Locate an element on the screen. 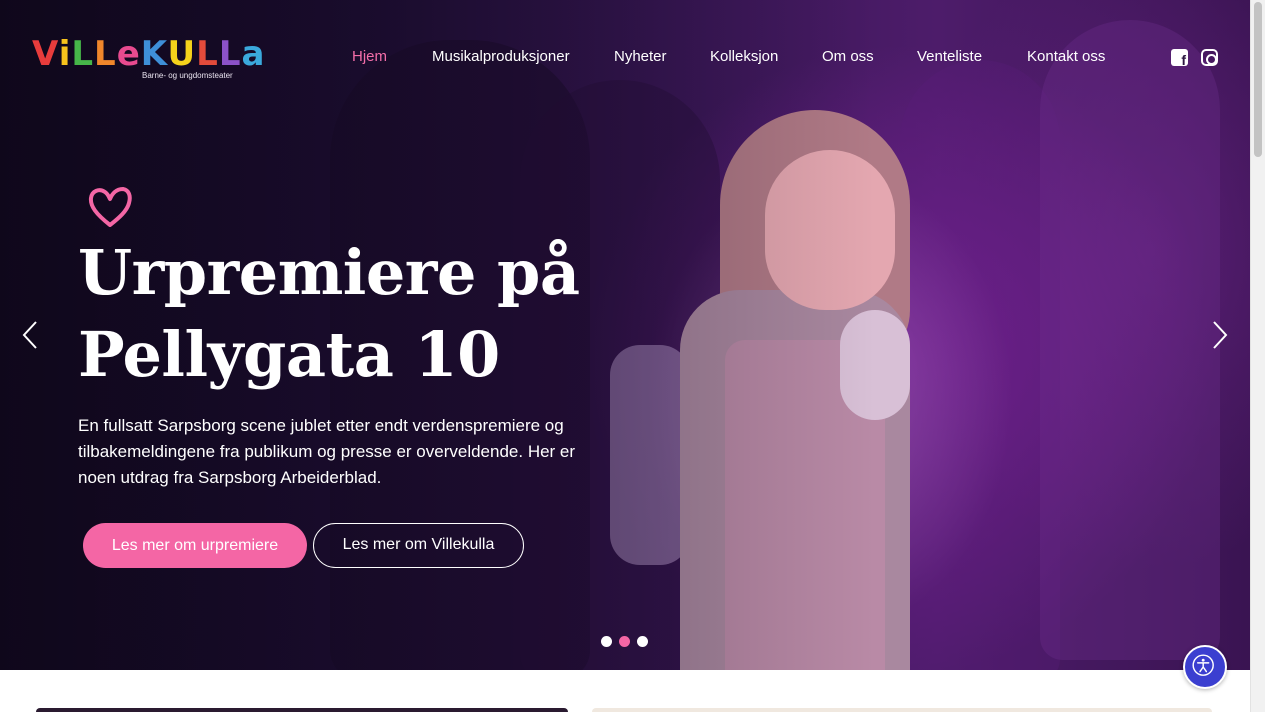  nav-item-om-oss: Om oss is located at coordinates (848, 56).